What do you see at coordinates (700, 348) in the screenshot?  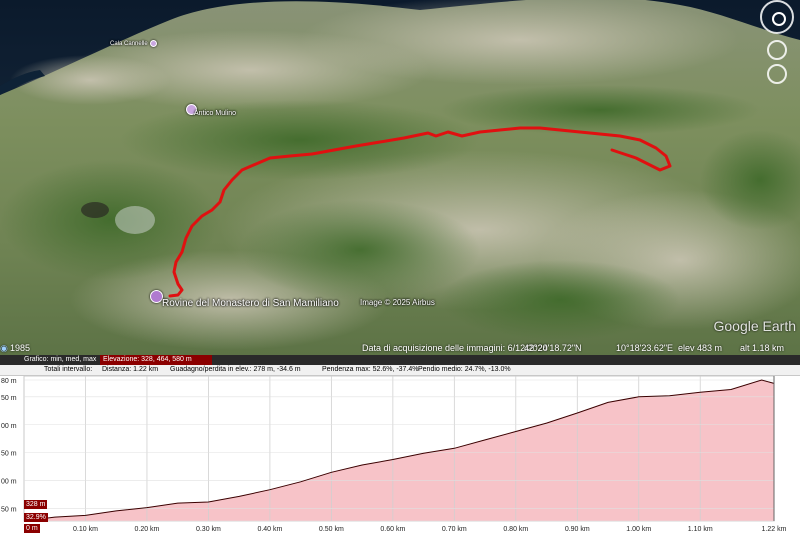 I see `elevation-readout: elev 483 m` at bounding box center [700, 348].